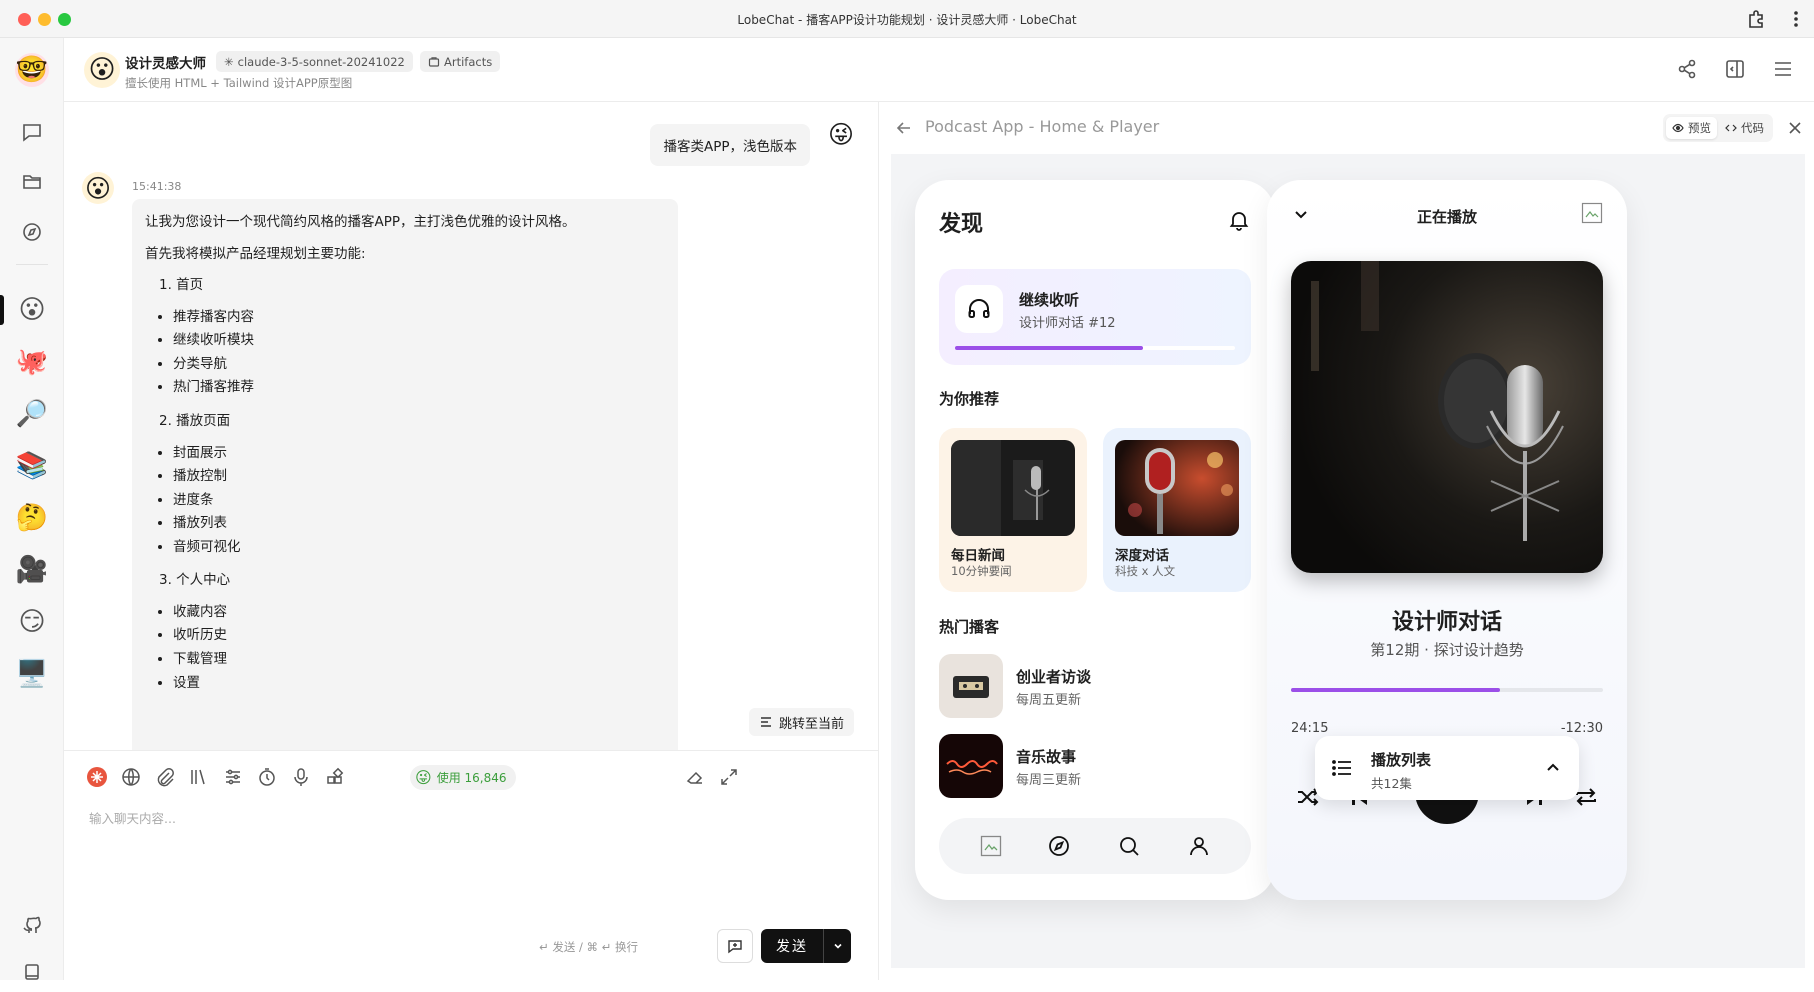  Describe the element at coordinates (419, 613) in the screenshot. I see `list-item: 收藏内容` at that location.